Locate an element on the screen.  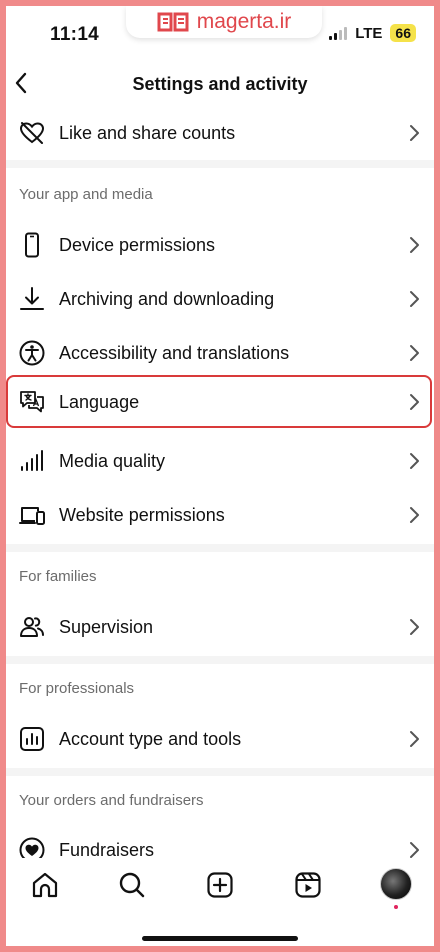
bottom-tab-bar is located at coordinates (220, 886).